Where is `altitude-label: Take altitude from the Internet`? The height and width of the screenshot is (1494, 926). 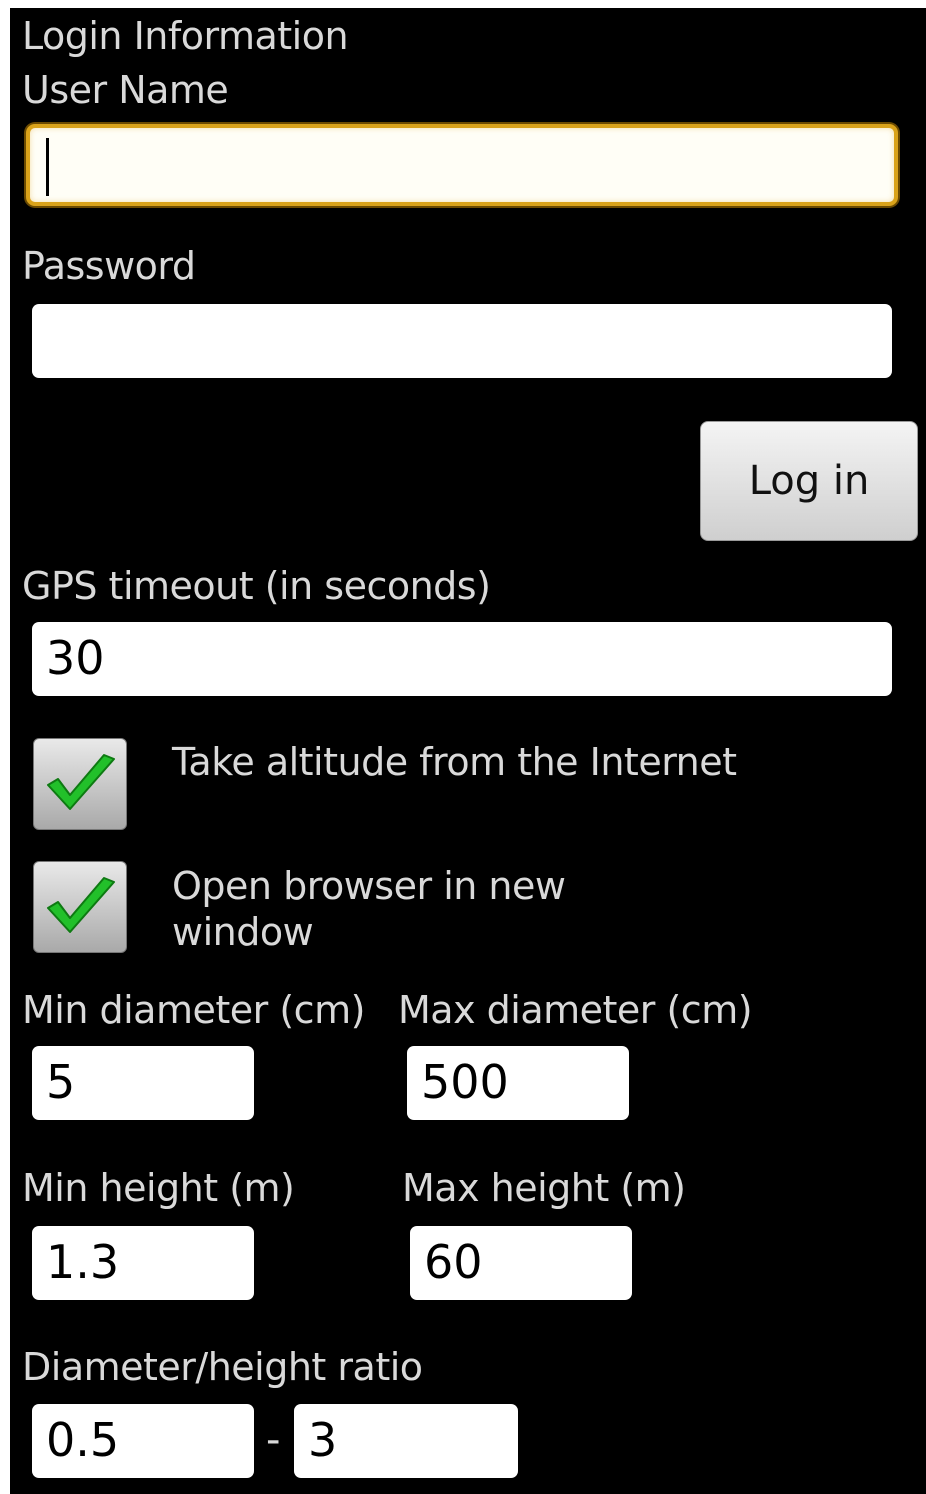 altitude-label: Take altitude from the Internet is located at coordinates (454, 762).